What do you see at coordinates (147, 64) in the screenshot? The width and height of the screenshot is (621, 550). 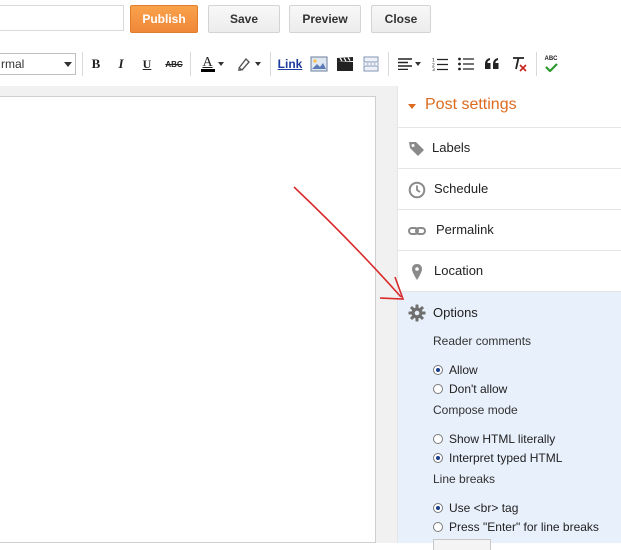 I see `underline-button: U` at bounding box center [147, 64].